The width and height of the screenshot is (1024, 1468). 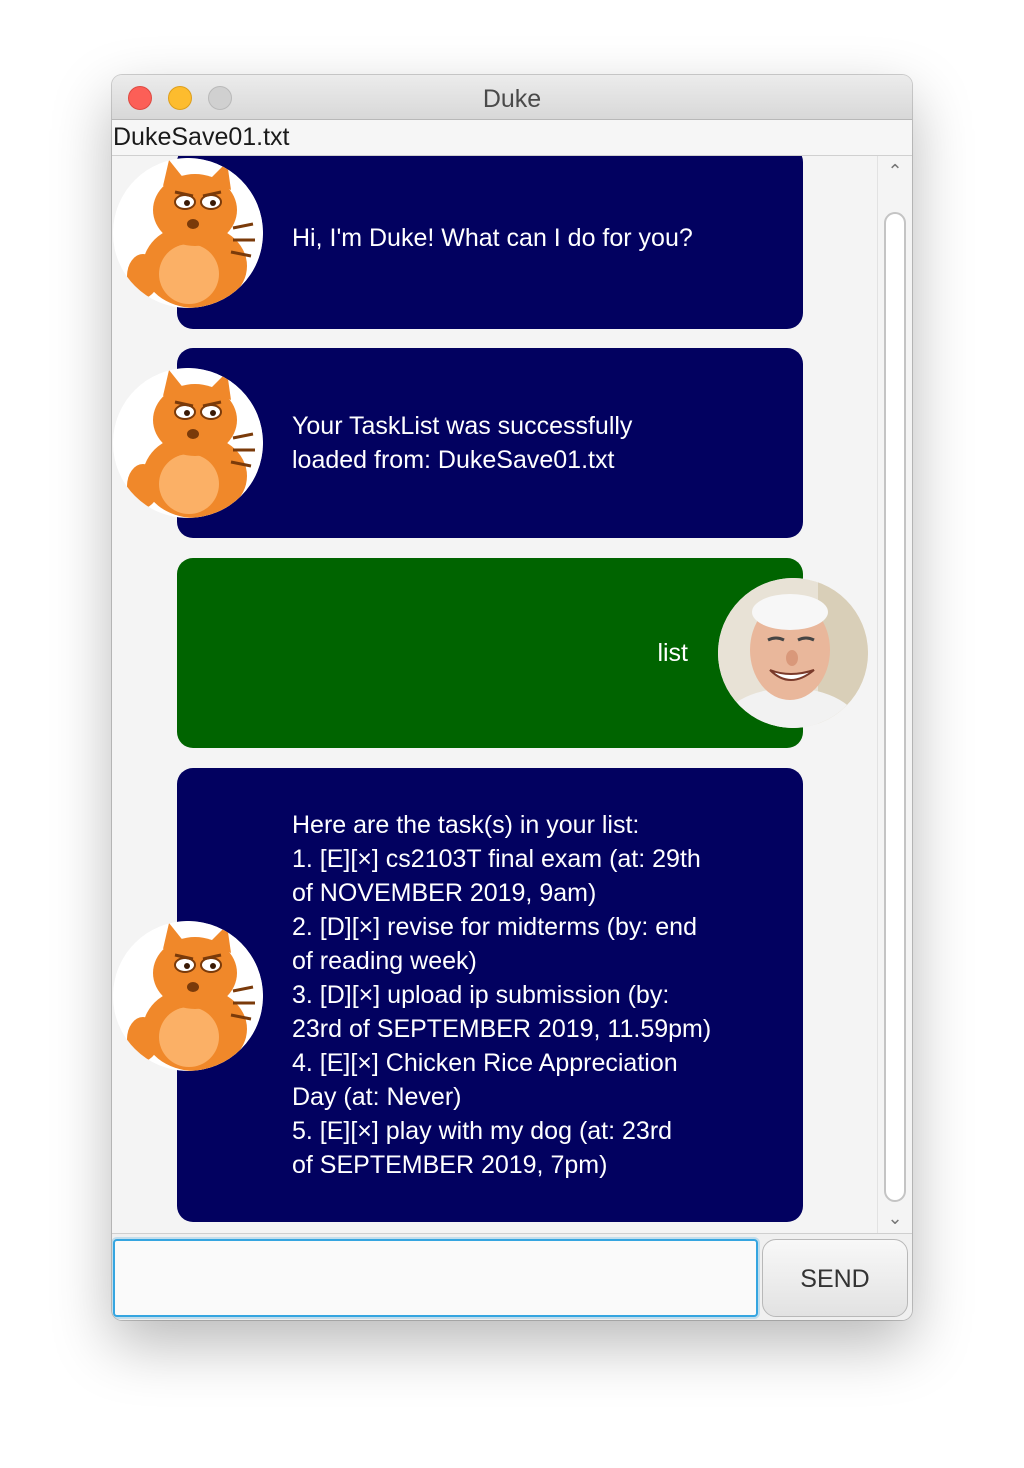 I want to click on save-file-label: DukeSave01.txt, so click(x=201, y=137).